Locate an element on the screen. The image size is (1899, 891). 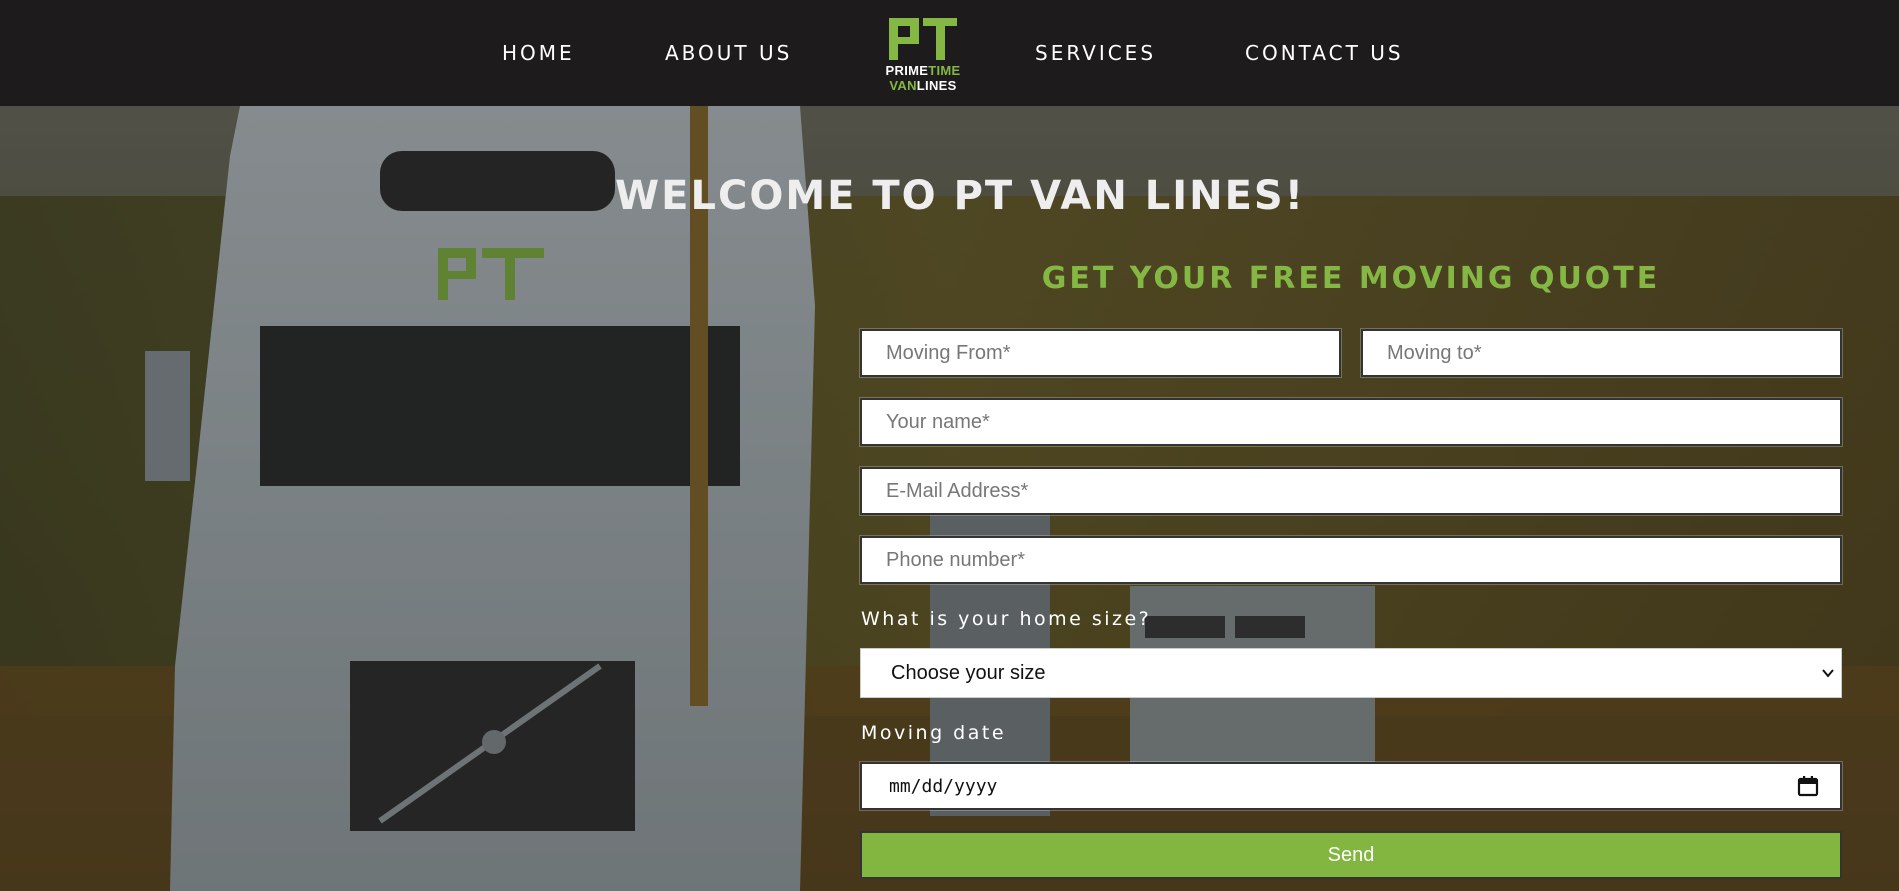
calendar-icon is located at coordinates (1808, 786).